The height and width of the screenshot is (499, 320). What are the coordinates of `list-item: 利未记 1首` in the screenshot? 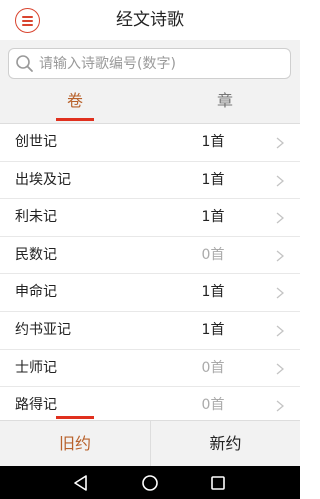 It's located at (150, 218).